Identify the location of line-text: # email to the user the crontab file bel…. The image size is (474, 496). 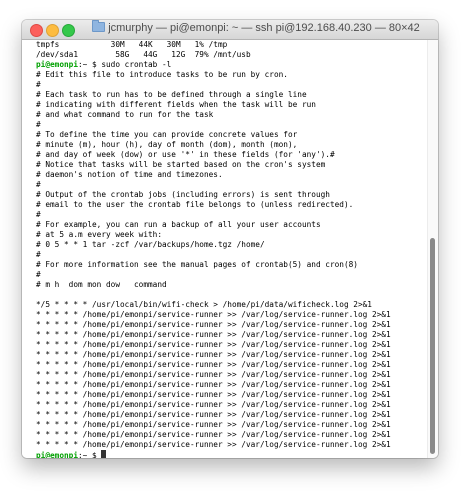
(195, 204).